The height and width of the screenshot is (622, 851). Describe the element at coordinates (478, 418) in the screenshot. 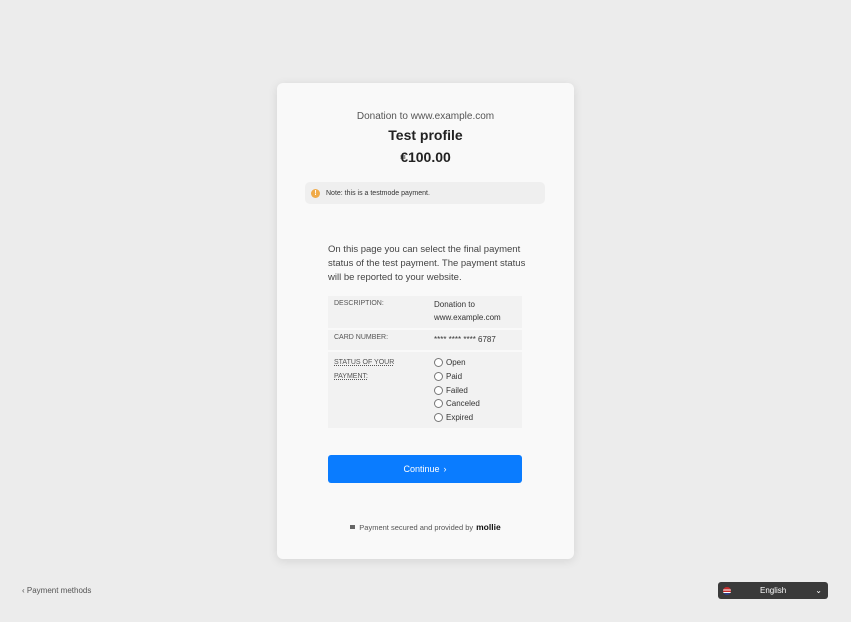

I see `status-option-expired: Expired` at that location.